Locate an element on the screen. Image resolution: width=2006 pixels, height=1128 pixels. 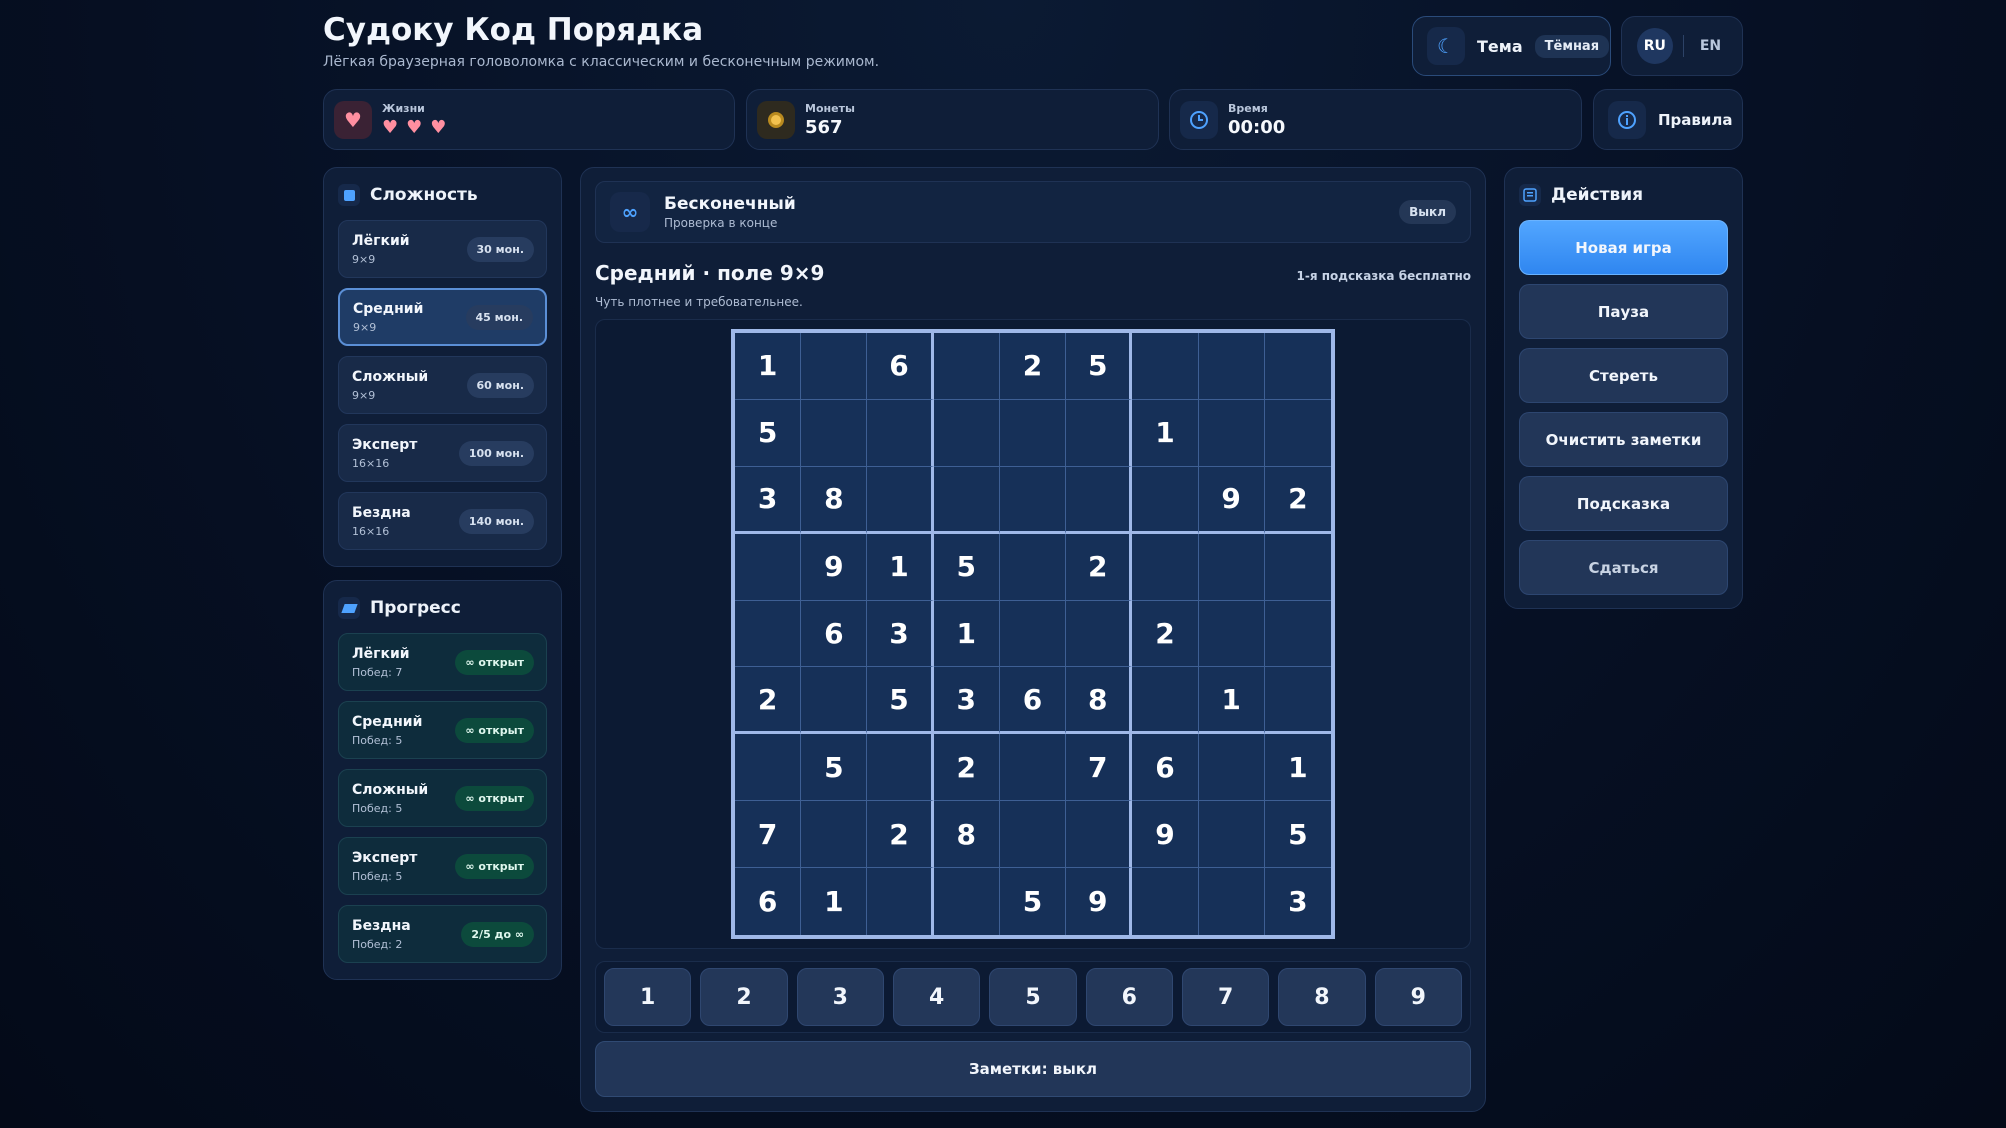
difficulty-item: Эксперт 16×16 100 мон. is located at coordinates (442, 453).